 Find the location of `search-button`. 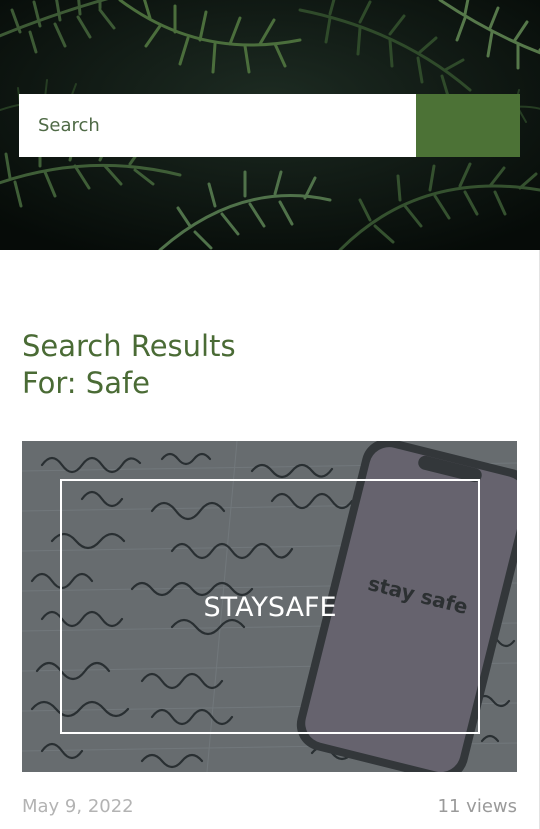

search-button is located at coordinates (270, 125).